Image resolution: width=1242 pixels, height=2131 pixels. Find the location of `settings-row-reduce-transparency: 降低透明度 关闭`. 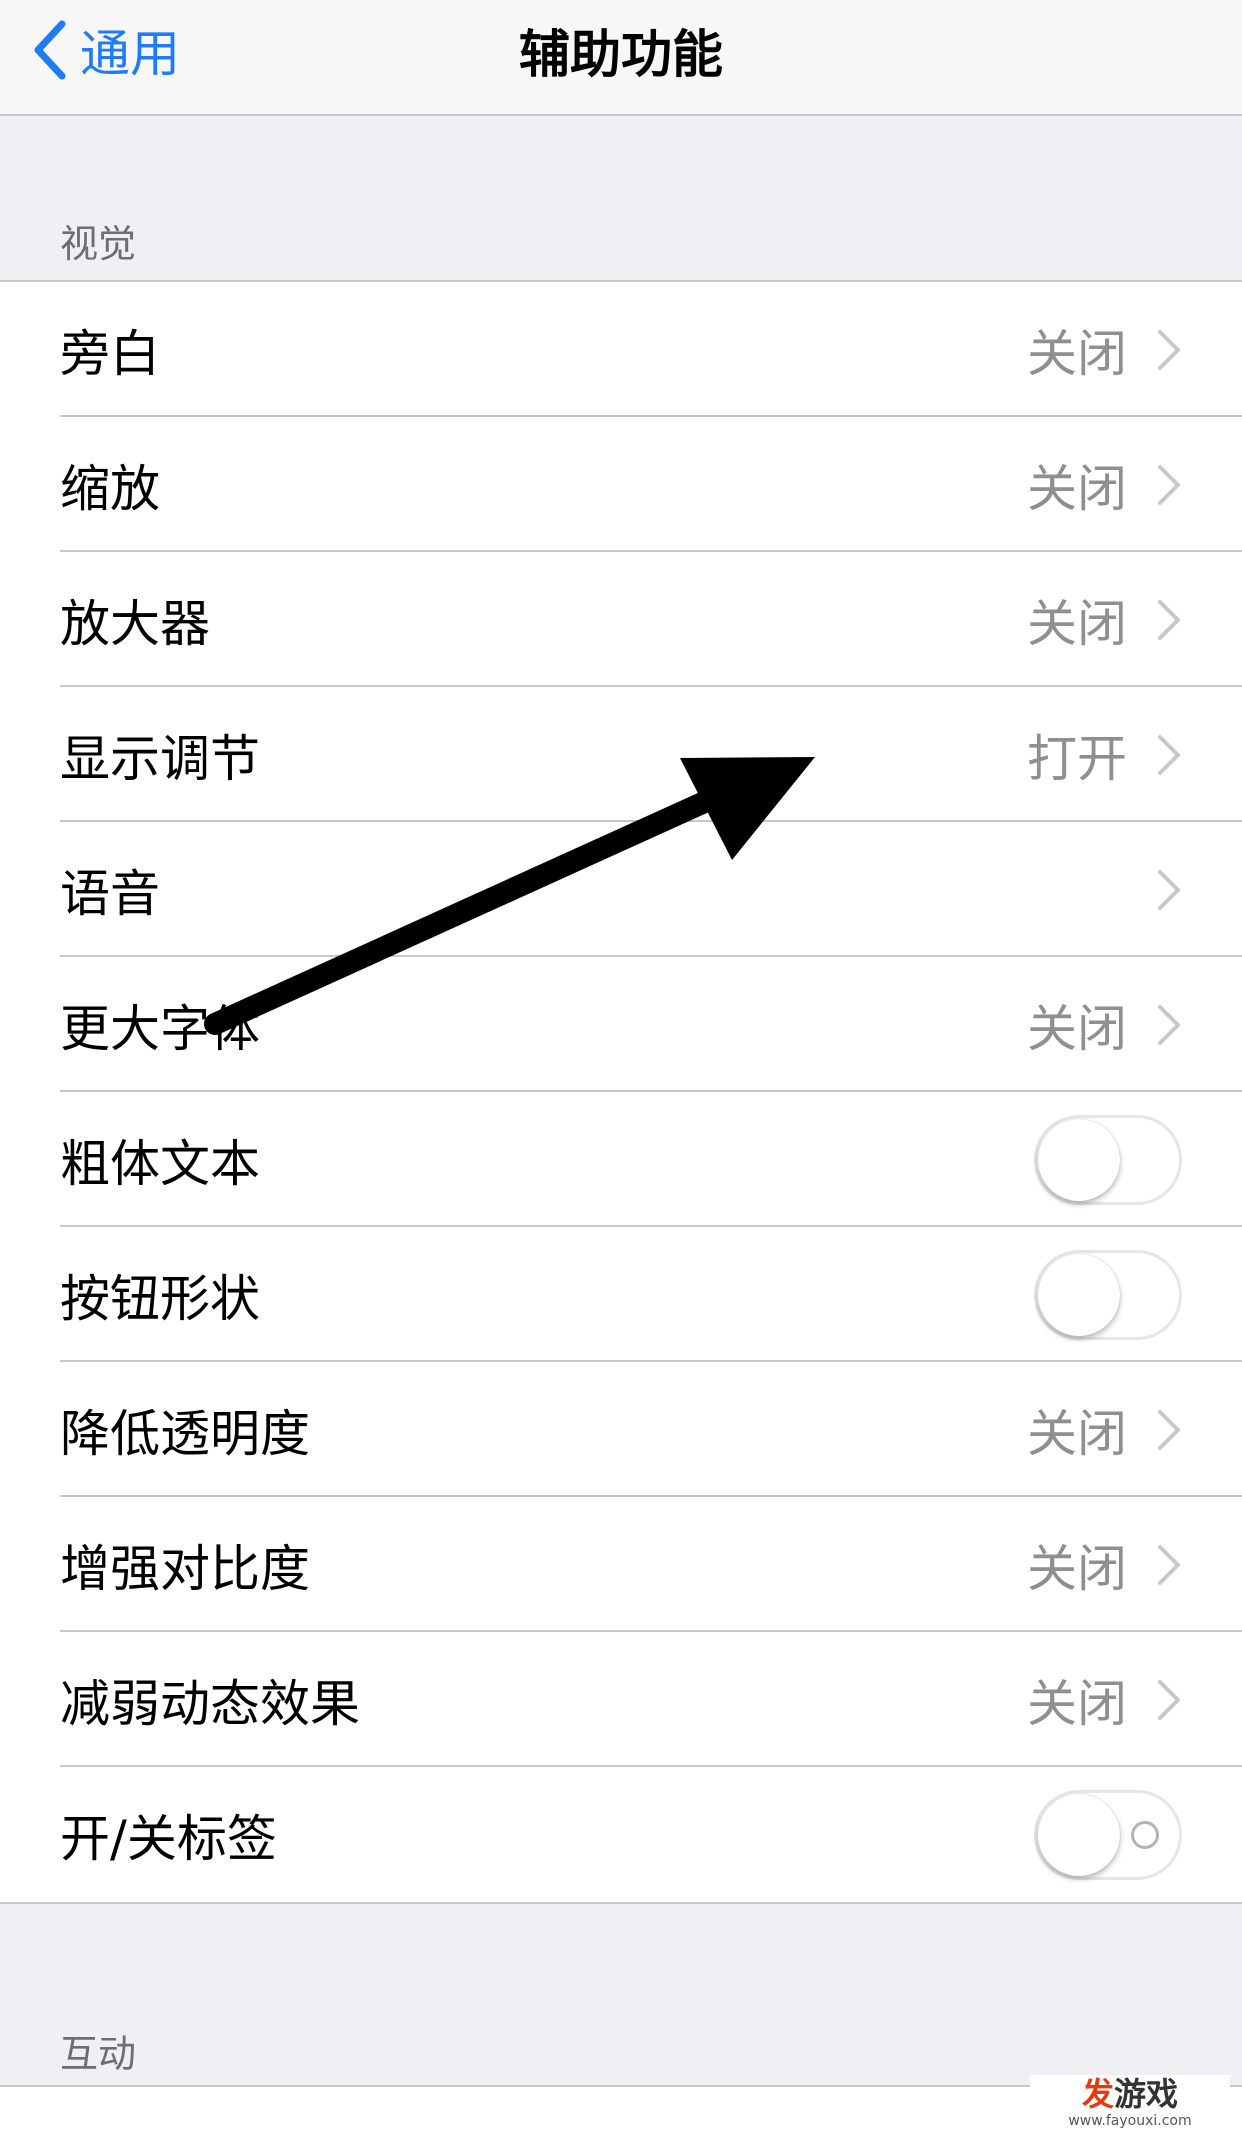

settings-row-reduce-transparency: 降低透明度 关闭 is located at coordinates (621, 1429).